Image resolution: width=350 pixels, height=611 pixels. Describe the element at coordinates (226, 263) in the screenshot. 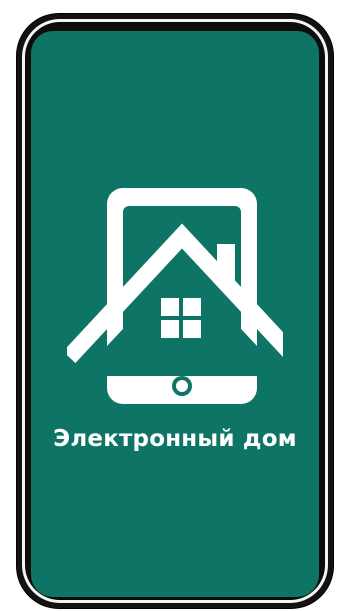

I see `chimney-icon` at that location.